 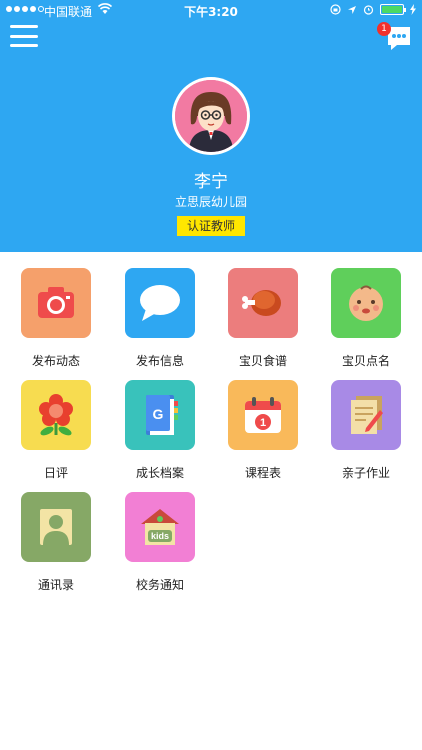 What do you see at coordinates (24, 36) in the screenshot?
I see `menu-button` at bounding box center [24, 36].